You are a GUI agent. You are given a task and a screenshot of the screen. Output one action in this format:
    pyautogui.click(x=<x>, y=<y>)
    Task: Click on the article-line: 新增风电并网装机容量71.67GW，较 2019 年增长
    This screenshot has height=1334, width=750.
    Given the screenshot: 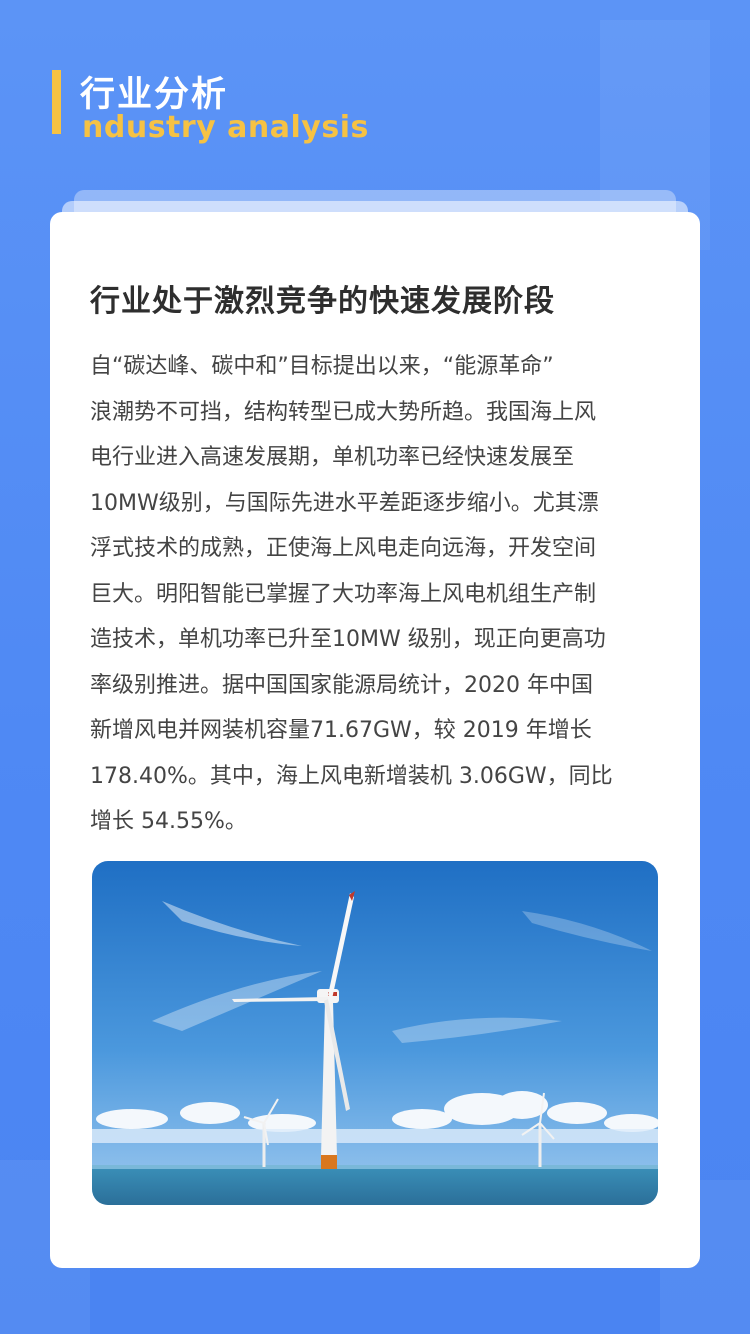 What is the action you would take?
    pyautogui.click(x=341, y=730)
    